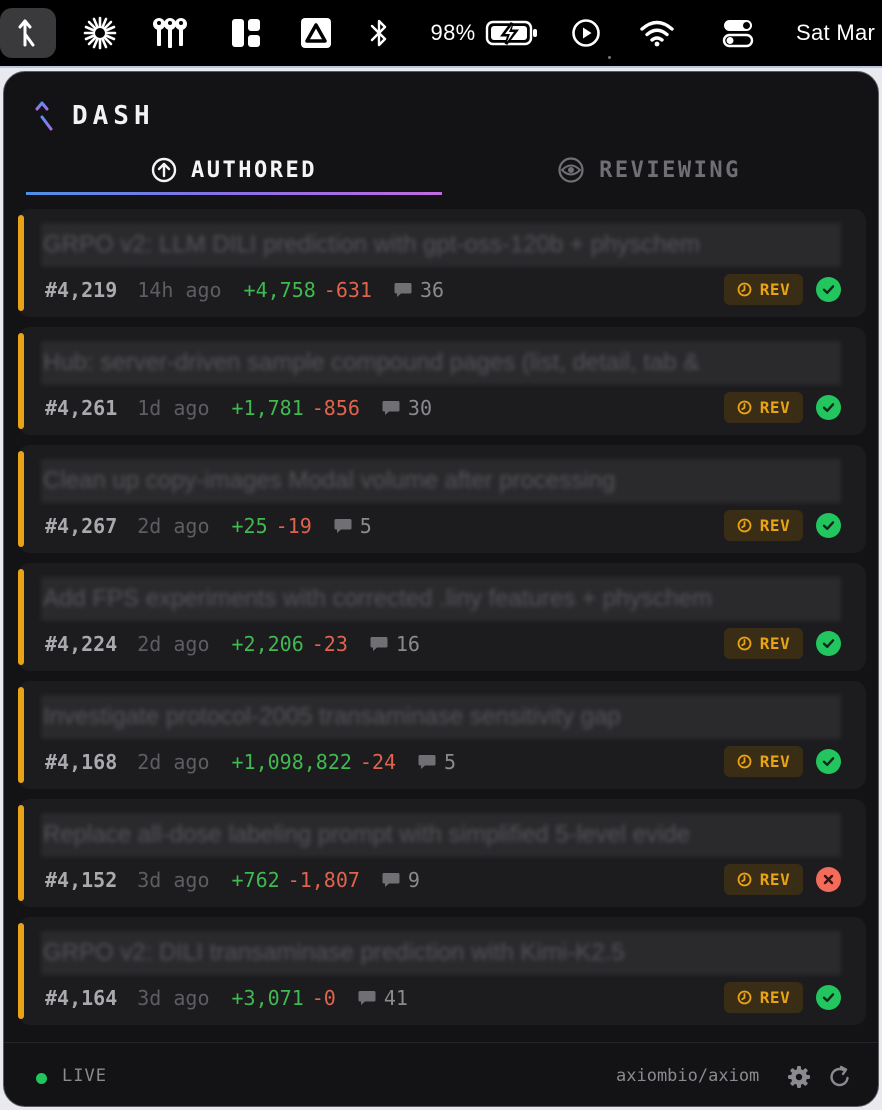  Describe the element at coordinates (586, 33) in the screenshot. I see `play-icon` at that location.